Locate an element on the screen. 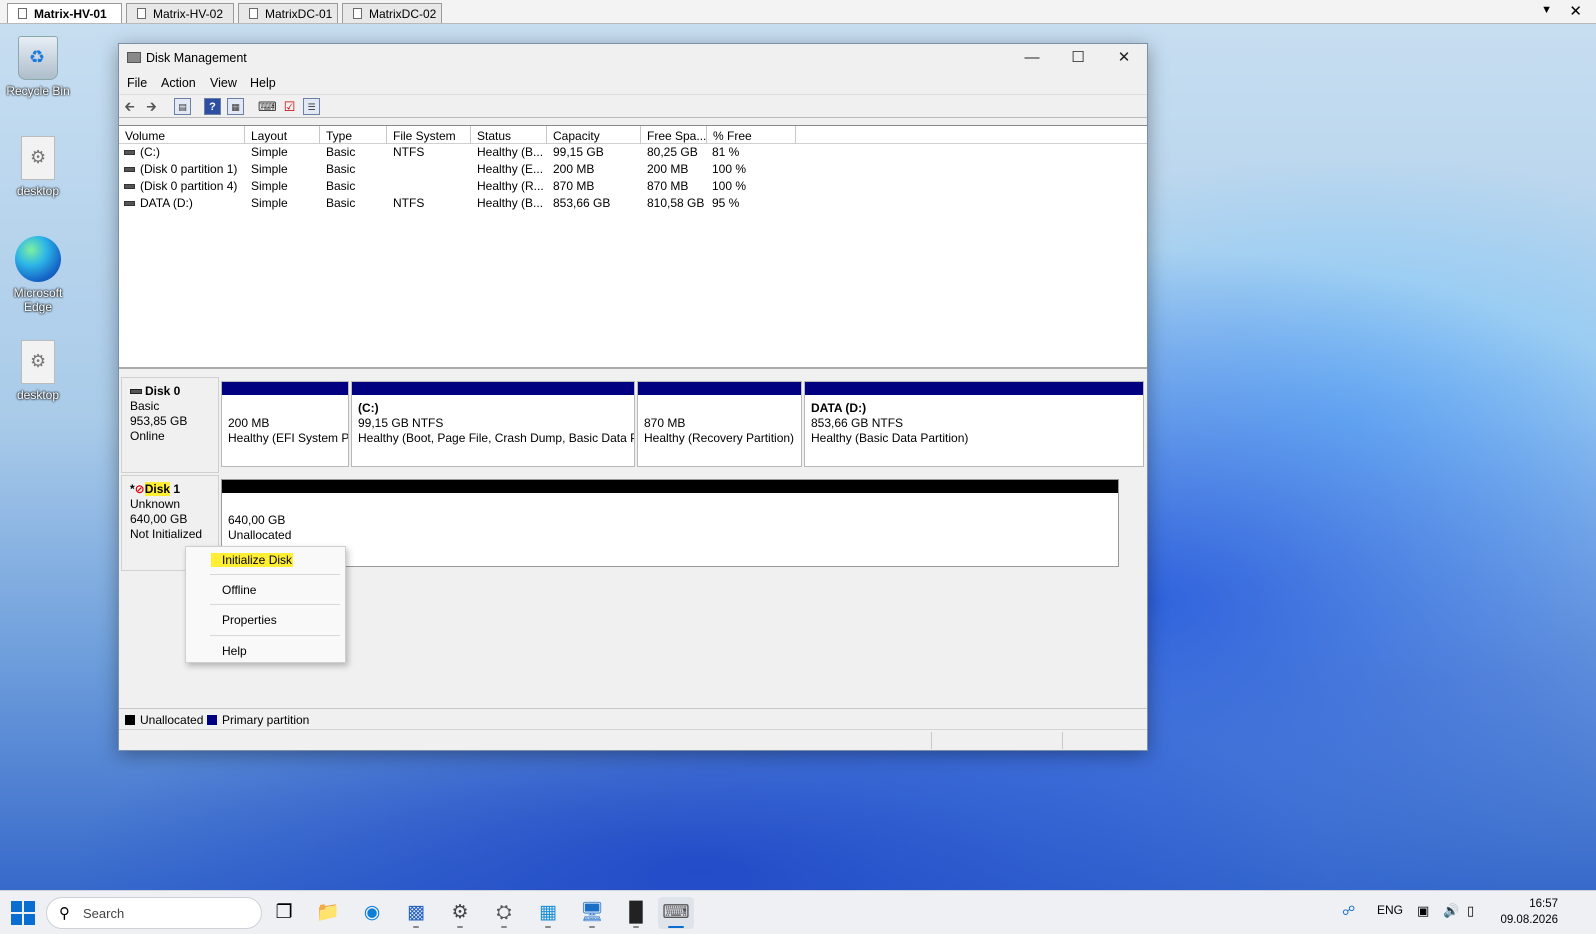 The width and height of the screenshot is (1596, 934). menu-item-offline: Offline is located at coordinates (239, 590).